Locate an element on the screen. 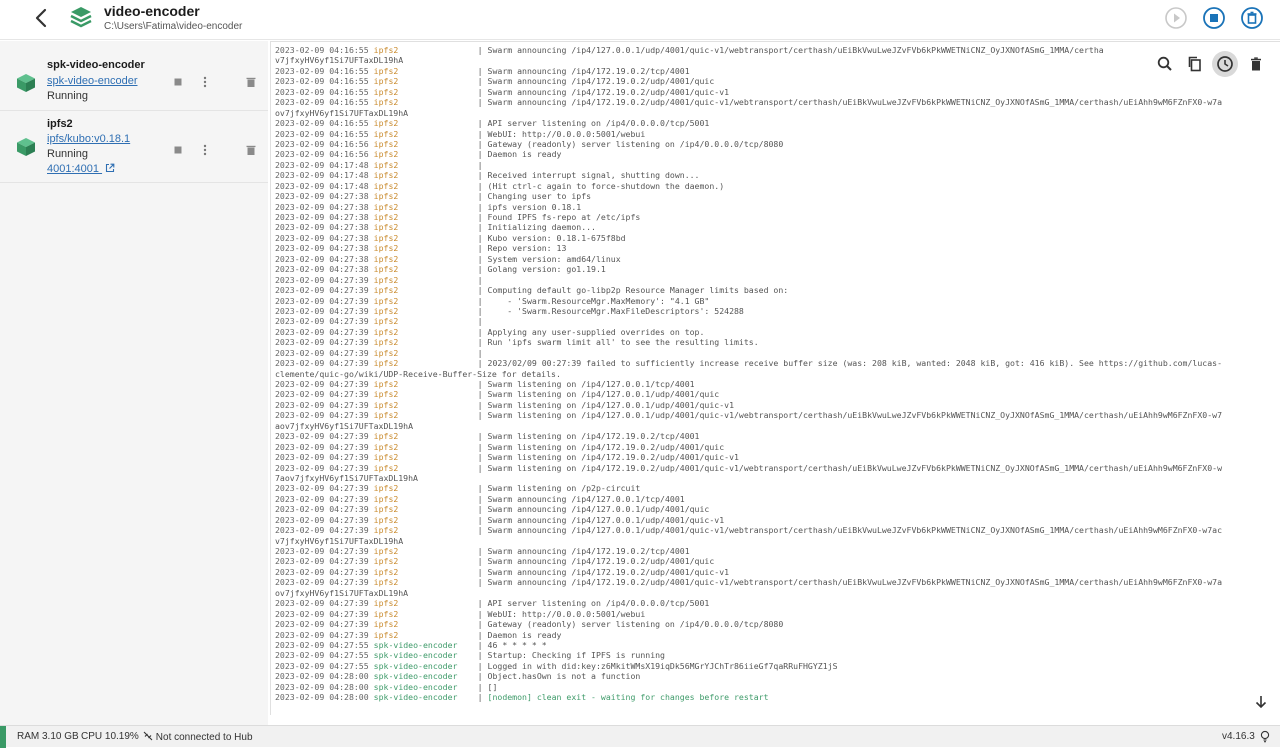 The image size is (1280, 748). log-continuation: 7aov7jfxyHV6yf1Si7UFTaxDL19hA is located at coordinates (346, 477).